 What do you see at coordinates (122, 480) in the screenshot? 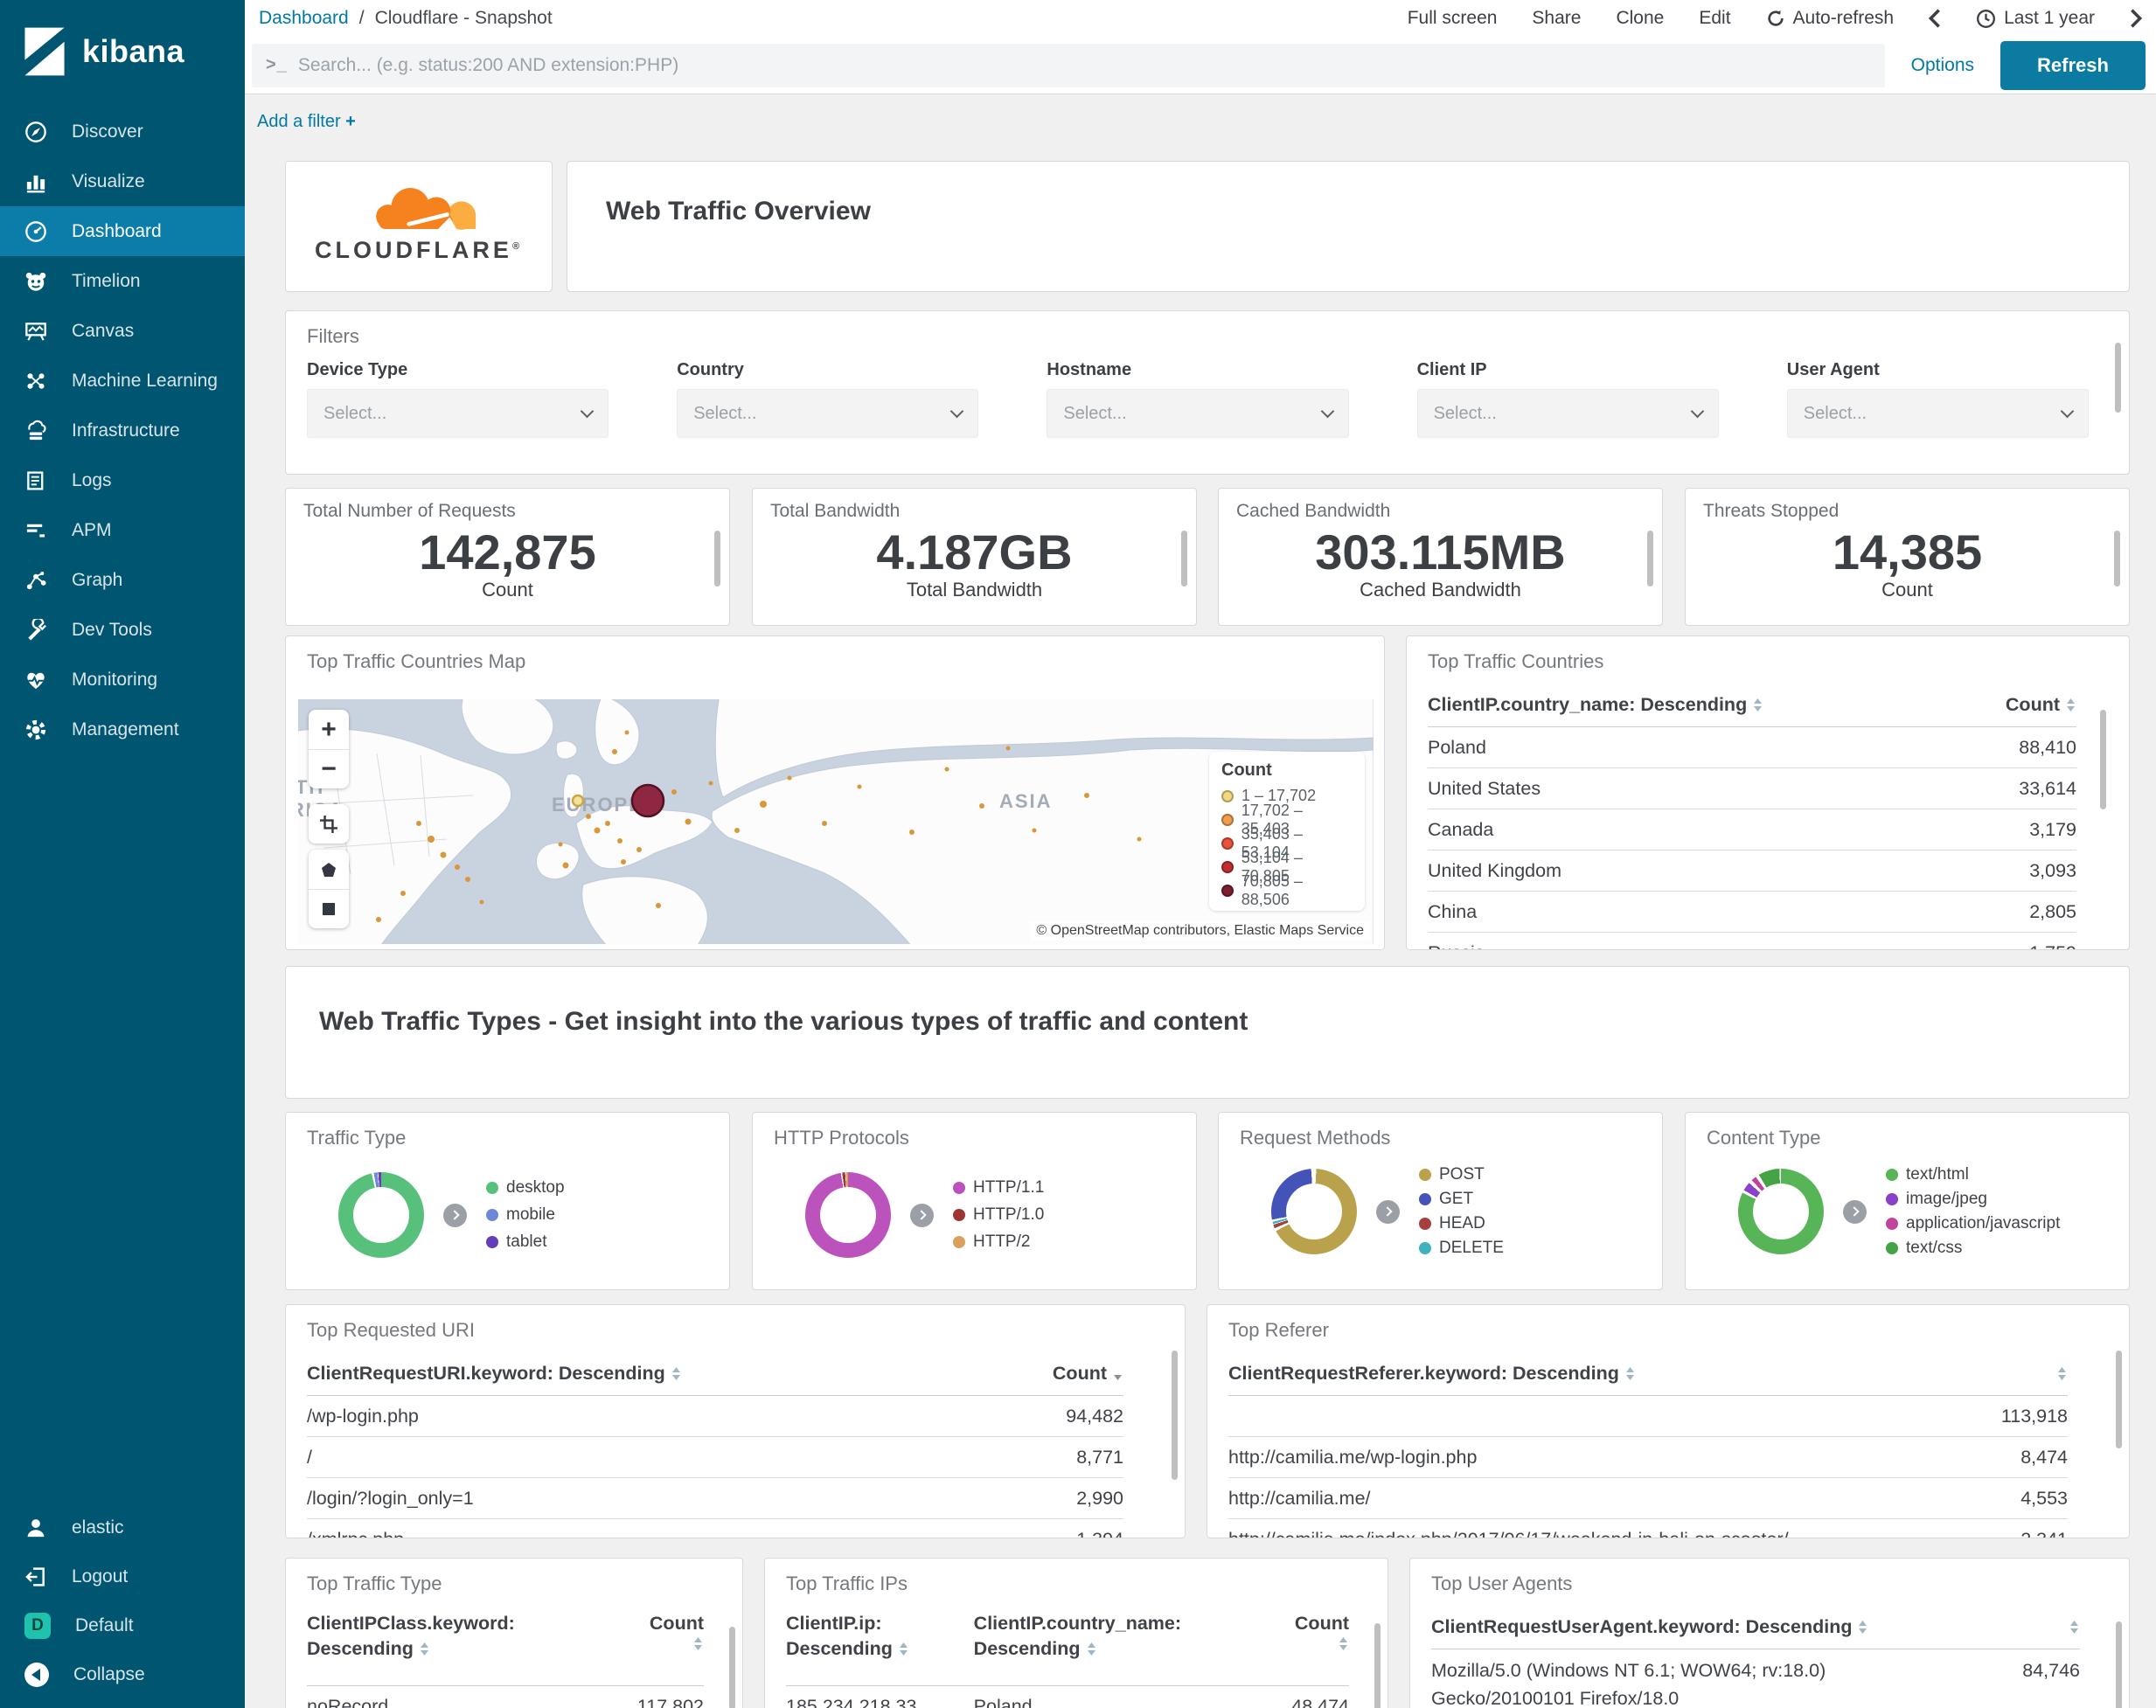
I see `sidebar-item-logs: Logs` at bounding box center [122, 480].